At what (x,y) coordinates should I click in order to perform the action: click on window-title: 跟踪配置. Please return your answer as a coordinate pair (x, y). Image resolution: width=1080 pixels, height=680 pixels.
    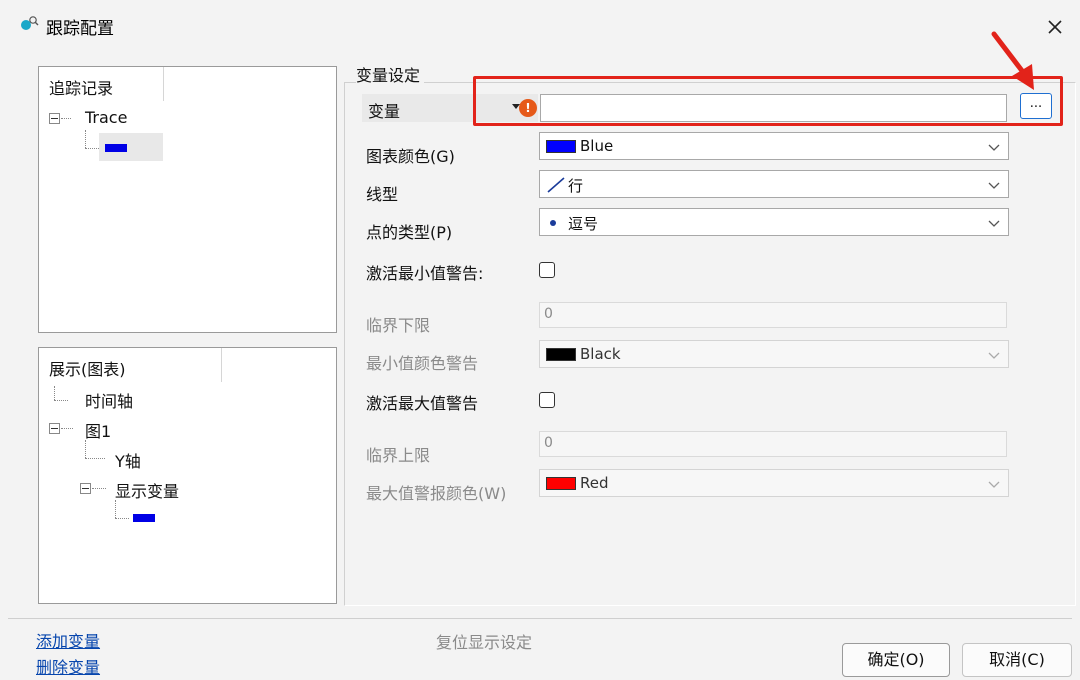
    Looking at the image, I should click on (80, 29).